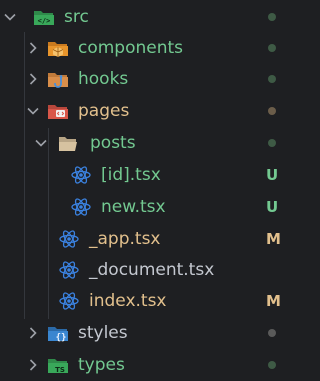 This screenshot has height=381, width=320. I want to click on hooks-folder-icon, so click(58, 80).